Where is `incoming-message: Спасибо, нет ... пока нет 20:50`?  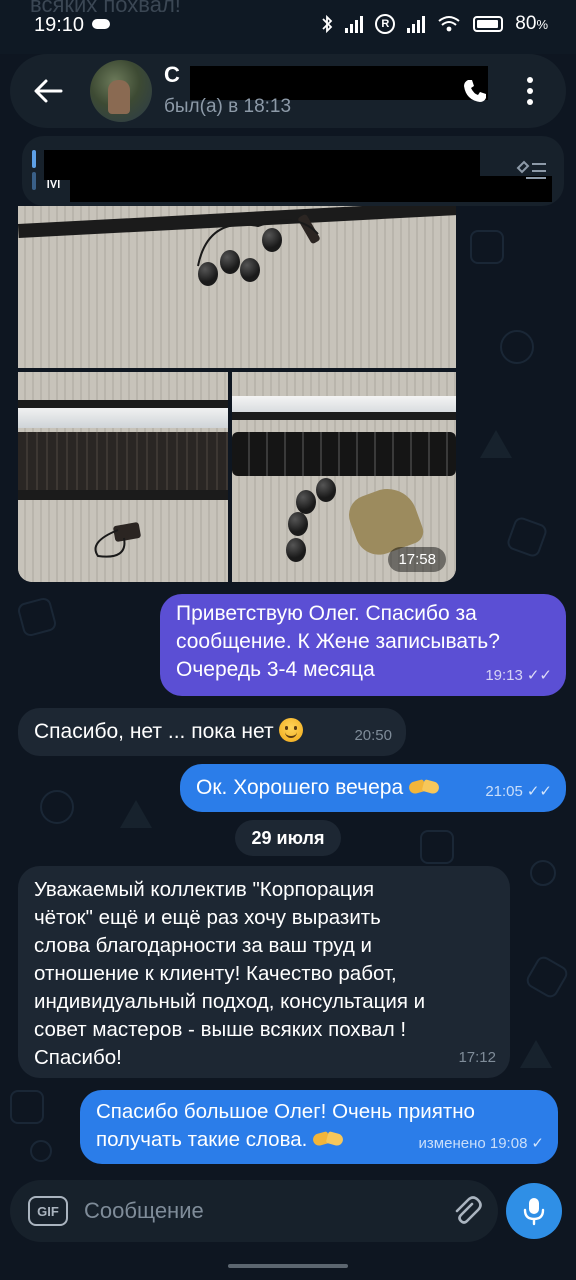 incoming-message: Спасибо, нет ... пока нет 20:50 is located at coordinates (212, 732).